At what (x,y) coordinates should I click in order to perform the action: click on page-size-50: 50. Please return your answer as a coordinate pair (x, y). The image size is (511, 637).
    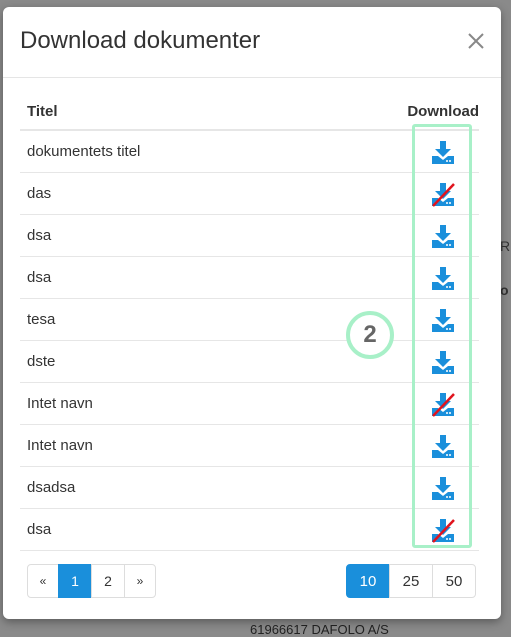
    Looking at the image, I should click on (454, 581).